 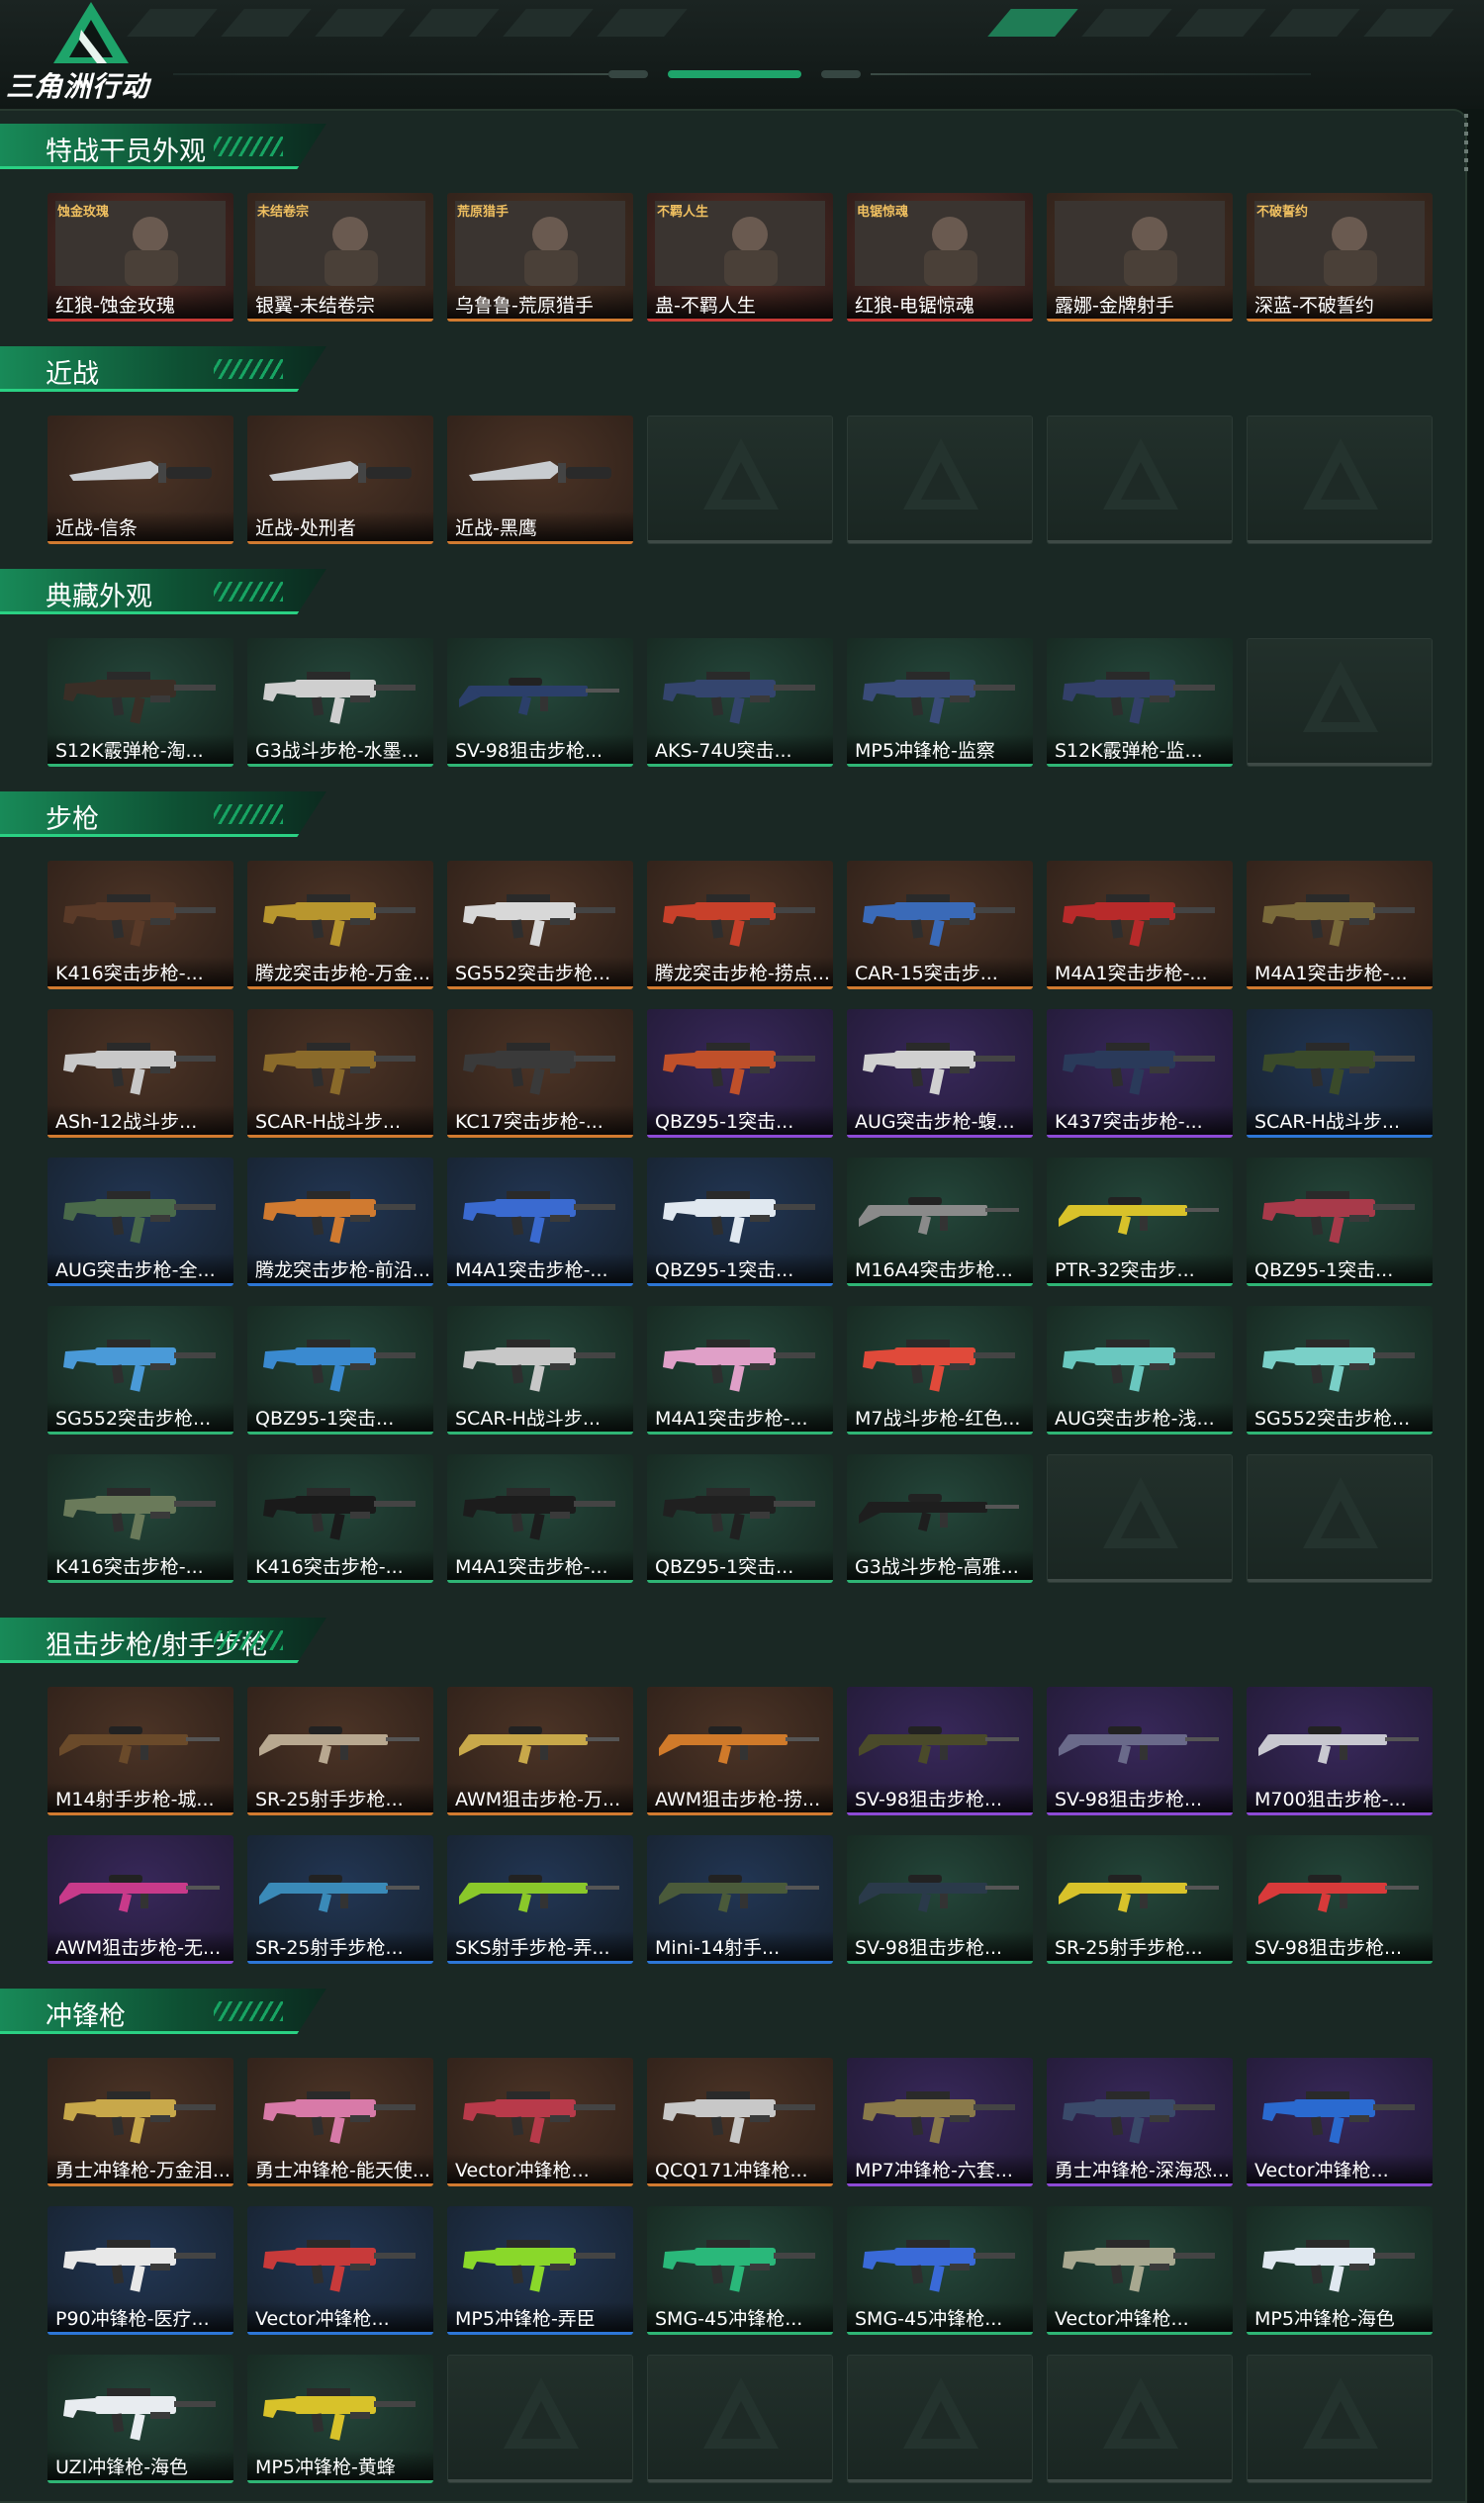 I want to click on skin-card: 近战-信条, so click(x=140, y=480).